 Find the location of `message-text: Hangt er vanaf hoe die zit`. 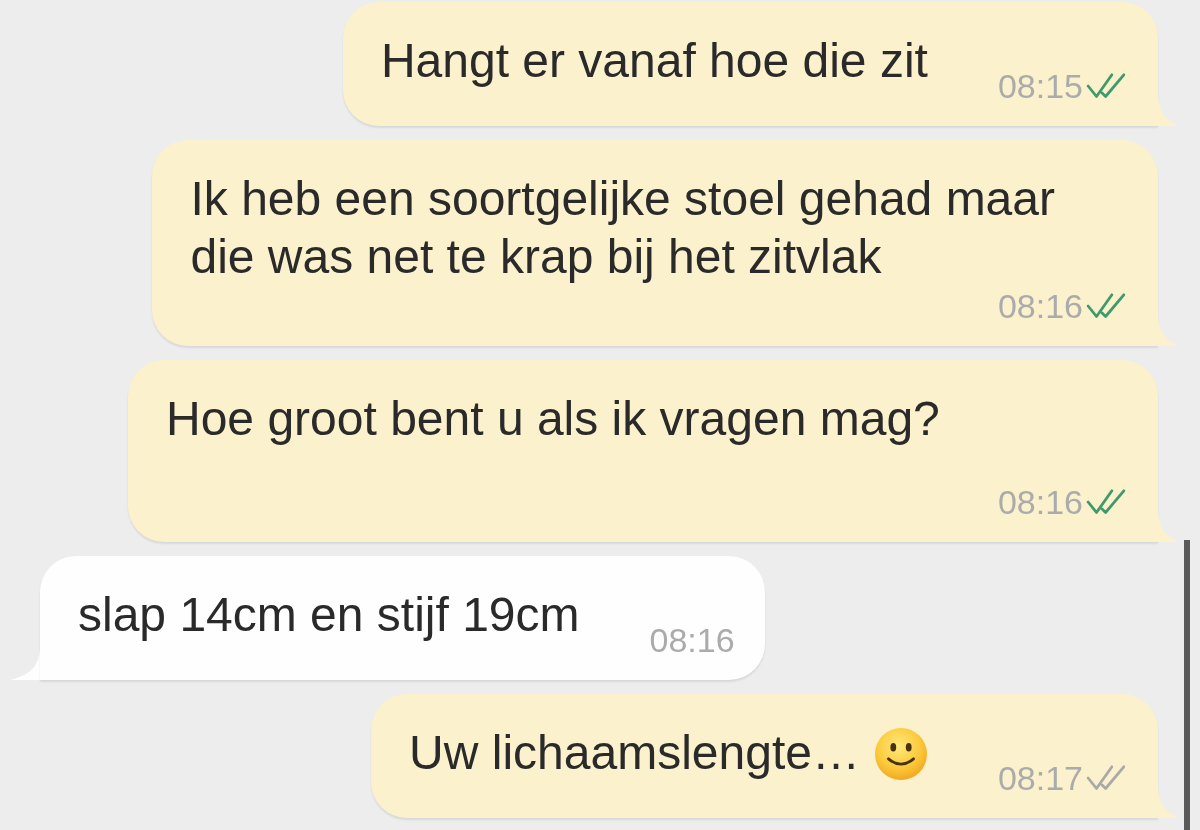

message-text: Hangt er vanaf hoe die zit is located at coordinates (654, 60).